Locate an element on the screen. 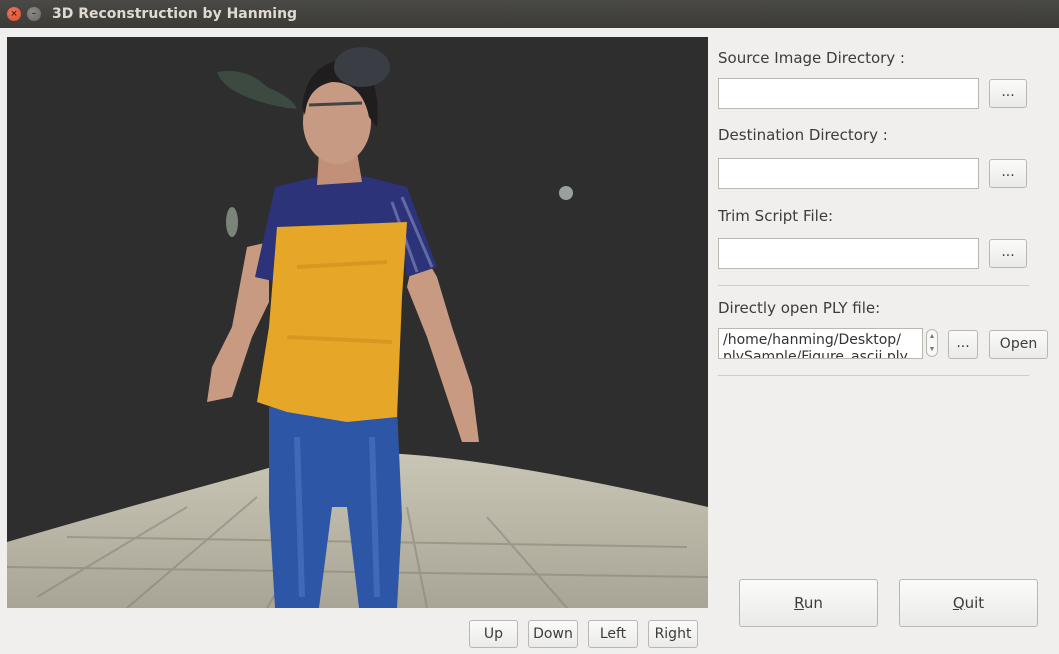  figure-helmet is located at coordinates (362, 67).